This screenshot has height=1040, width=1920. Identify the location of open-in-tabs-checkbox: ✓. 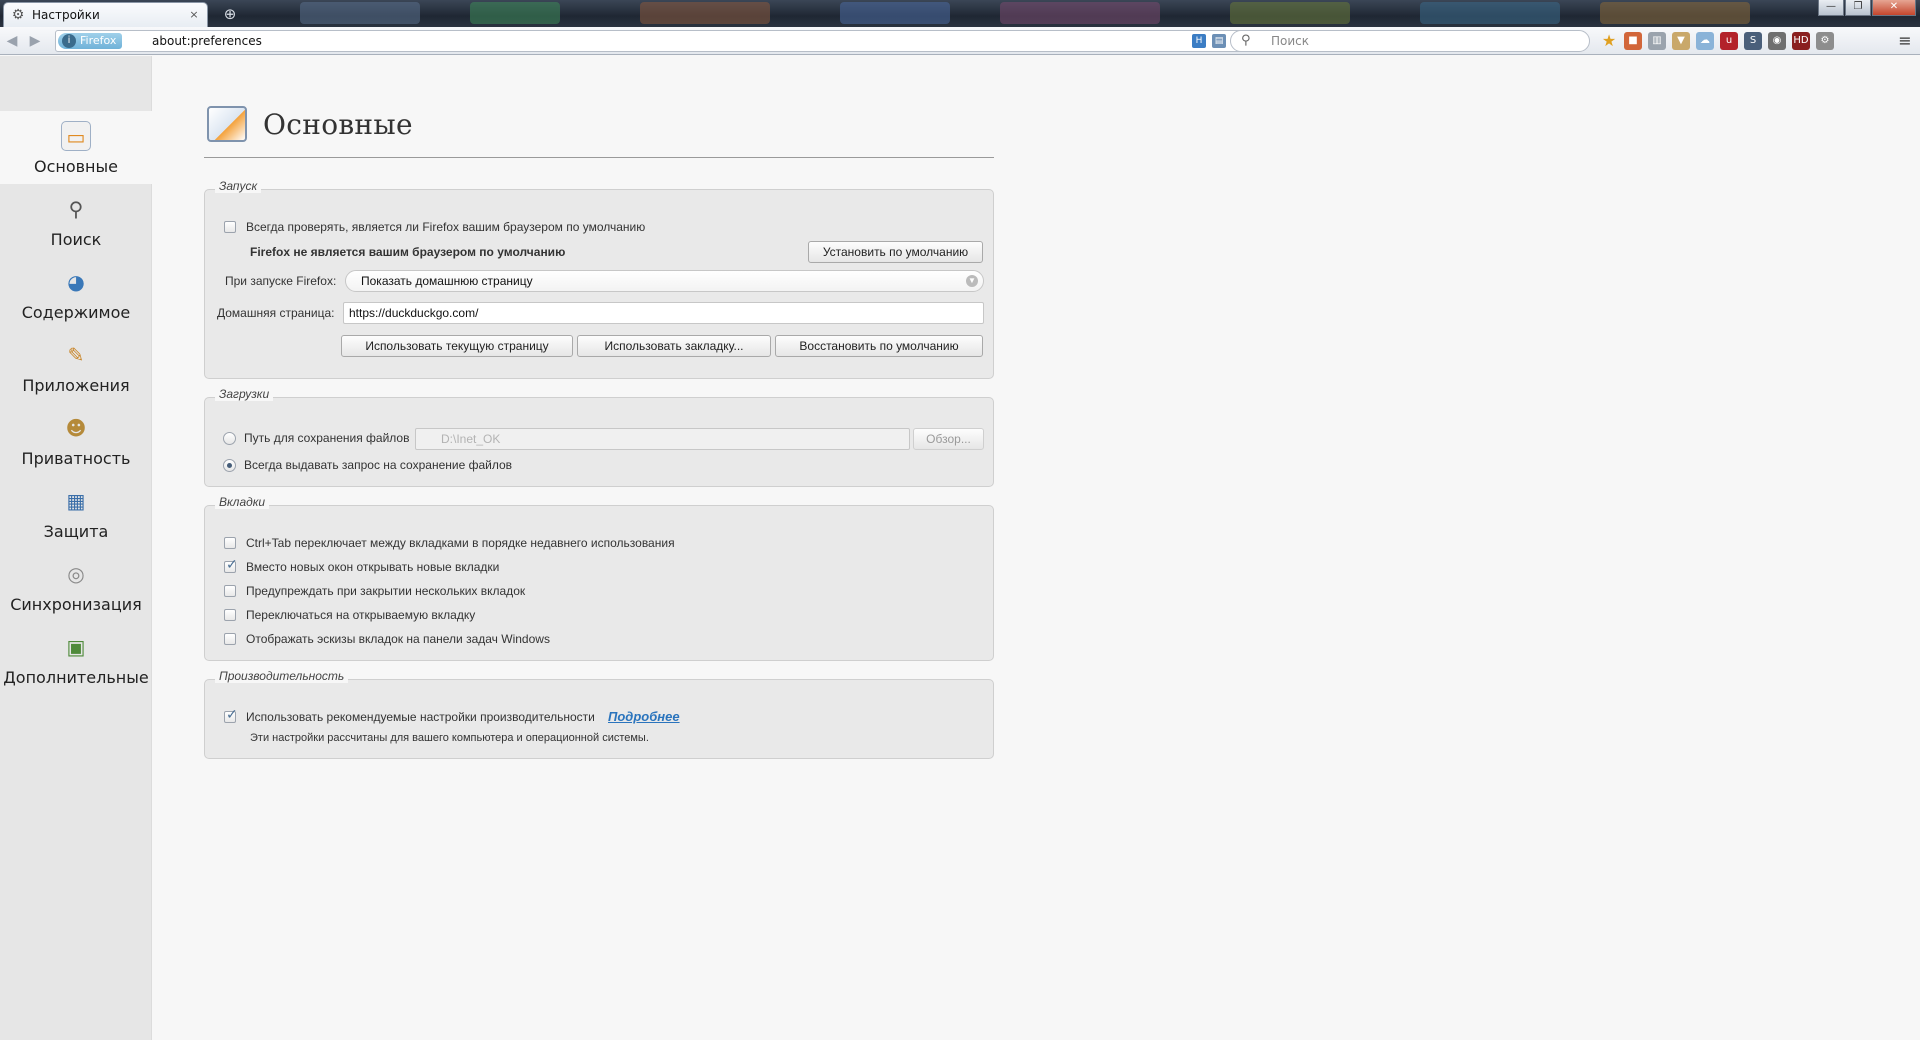
(231, 565).